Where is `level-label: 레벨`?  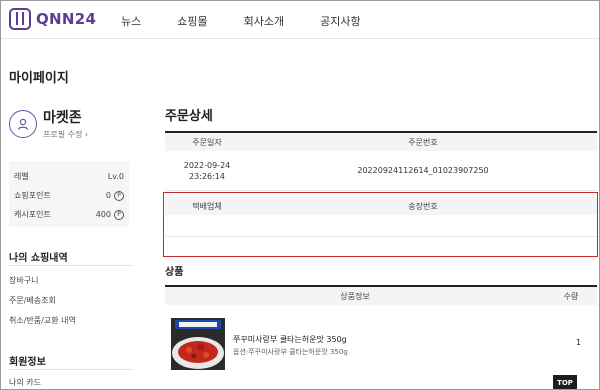
level-label: 레벨 is located at coordinates (21, 176).